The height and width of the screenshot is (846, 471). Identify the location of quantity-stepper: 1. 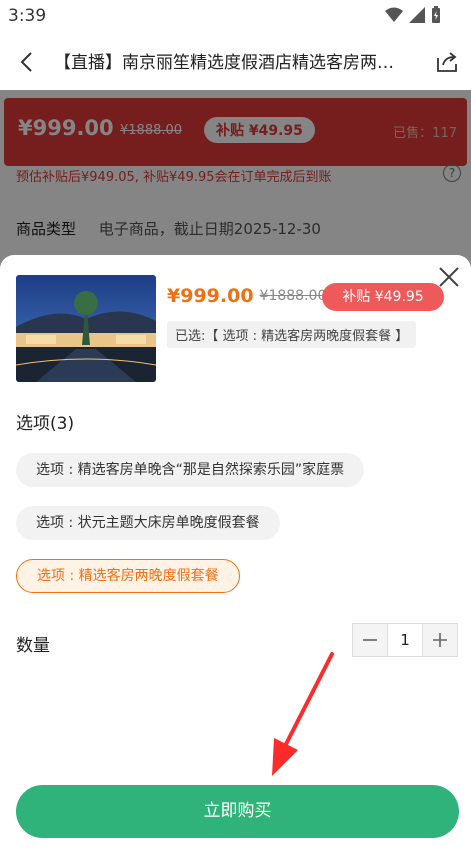
(405, 640).